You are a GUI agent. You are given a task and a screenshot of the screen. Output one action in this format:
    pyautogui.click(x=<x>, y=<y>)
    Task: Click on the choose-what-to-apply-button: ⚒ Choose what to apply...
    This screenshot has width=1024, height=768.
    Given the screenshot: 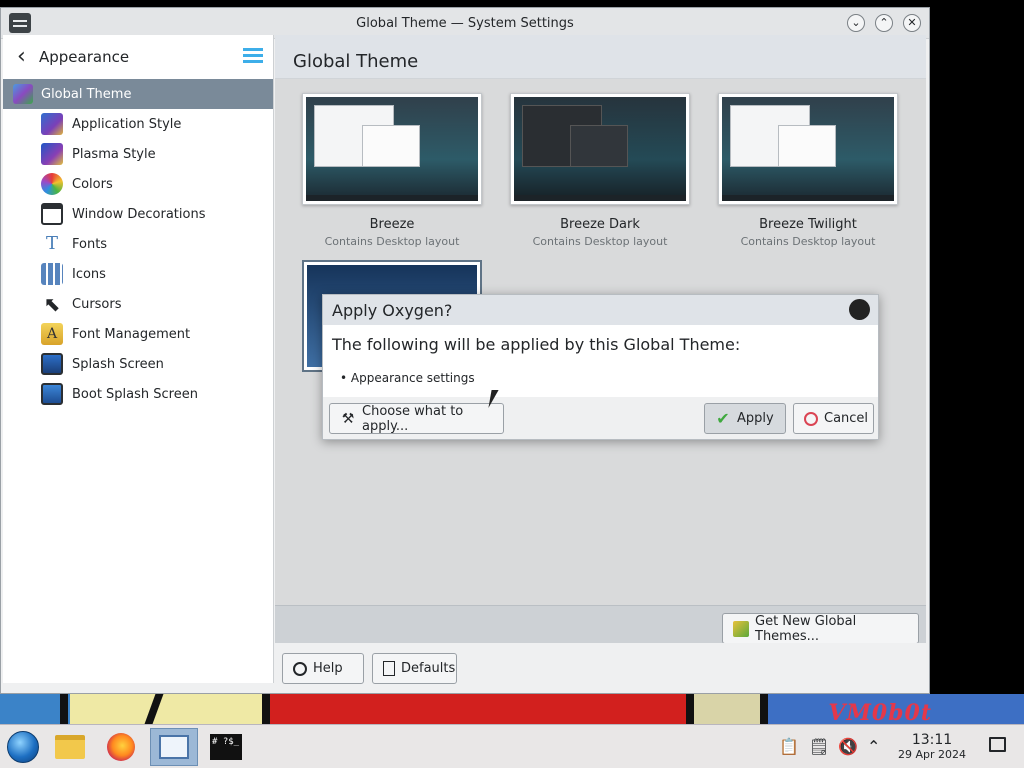 What is the action you would take?
    pyautogui.click(x=416, y=418)
    